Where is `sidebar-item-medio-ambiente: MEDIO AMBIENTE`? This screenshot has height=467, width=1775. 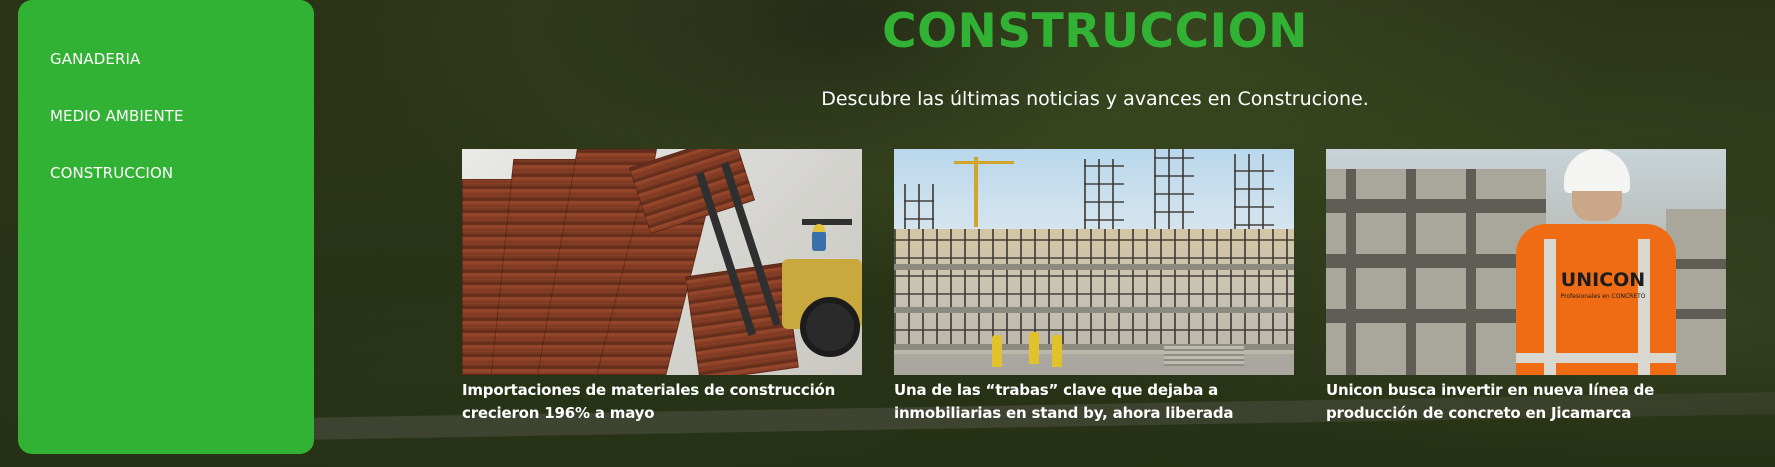 sidebar-item-medio-ambiente: MEDIO AMBIENTE is located at coordinates (117, 116).